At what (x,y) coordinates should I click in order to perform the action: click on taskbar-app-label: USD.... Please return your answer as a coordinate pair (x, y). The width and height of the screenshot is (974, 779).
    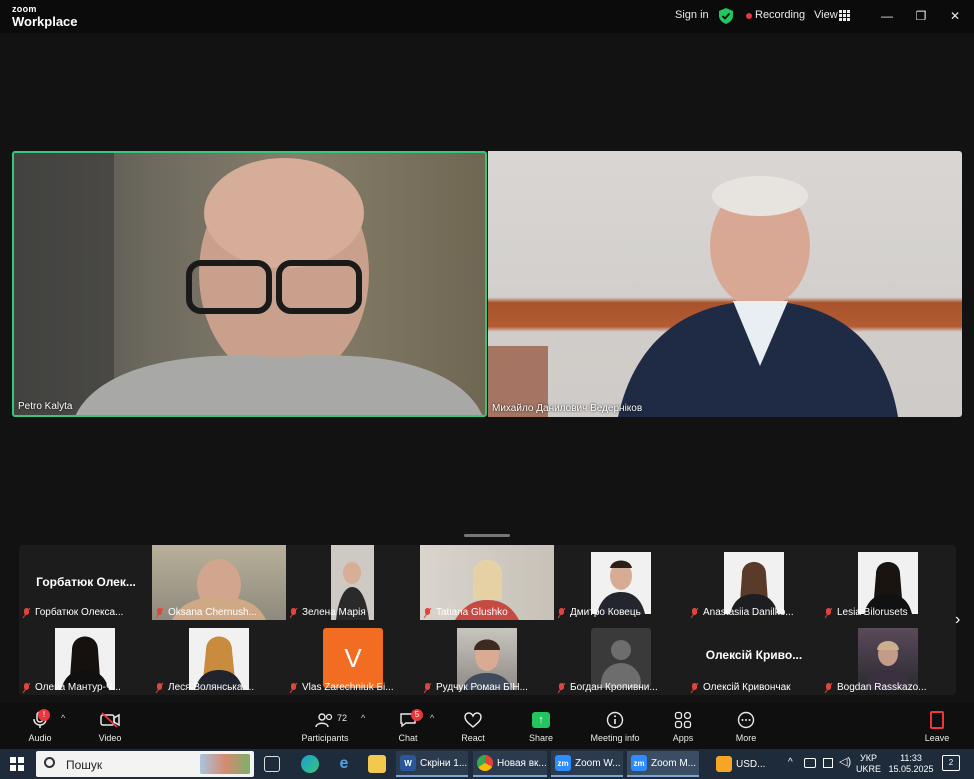
    Looking at the image, I should click on (751, 764).